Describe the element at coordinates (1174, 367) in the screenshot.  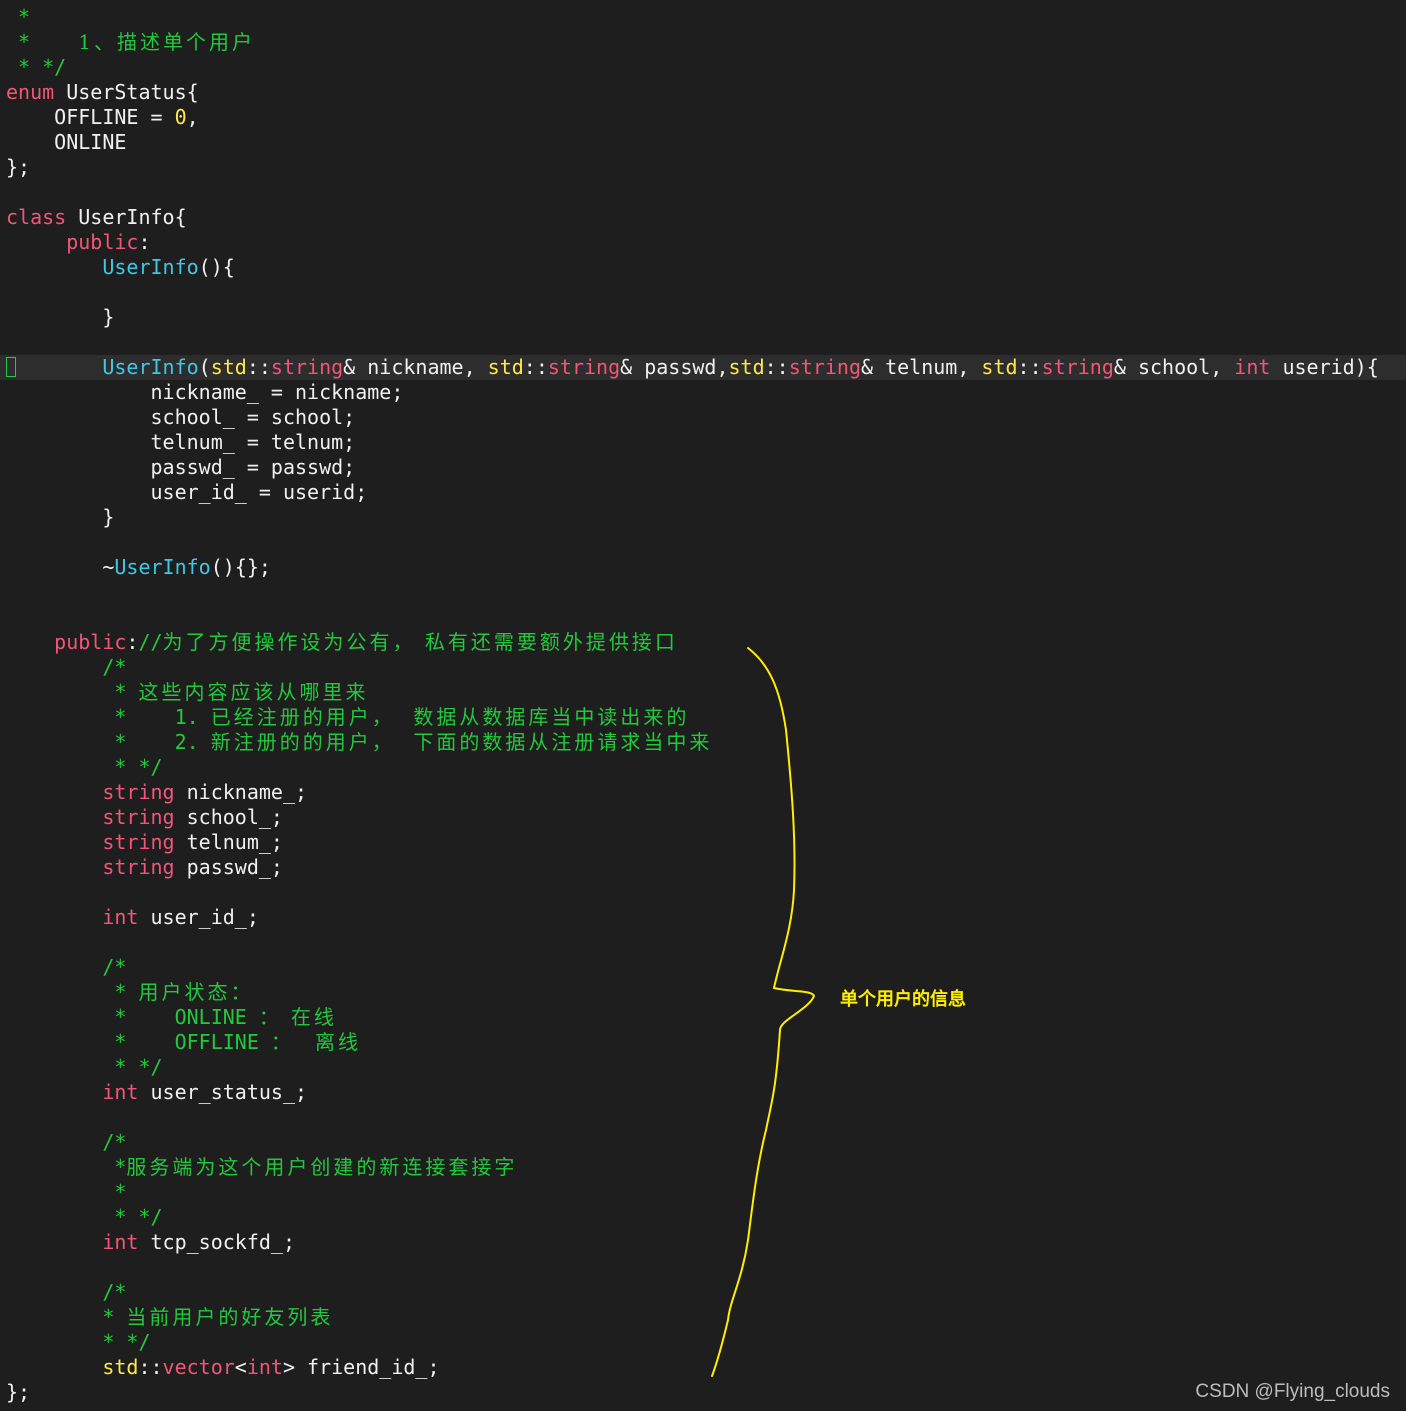
I see `code-token: & school,` at that location.